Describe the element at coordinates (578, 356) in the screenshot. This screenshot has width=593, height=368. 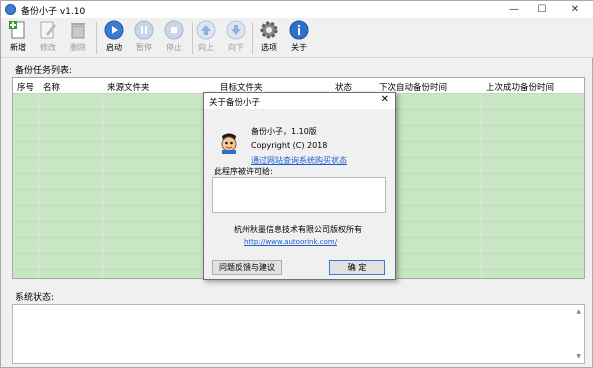
I see `scroll-down-arrow-icon: ▼` at that location.